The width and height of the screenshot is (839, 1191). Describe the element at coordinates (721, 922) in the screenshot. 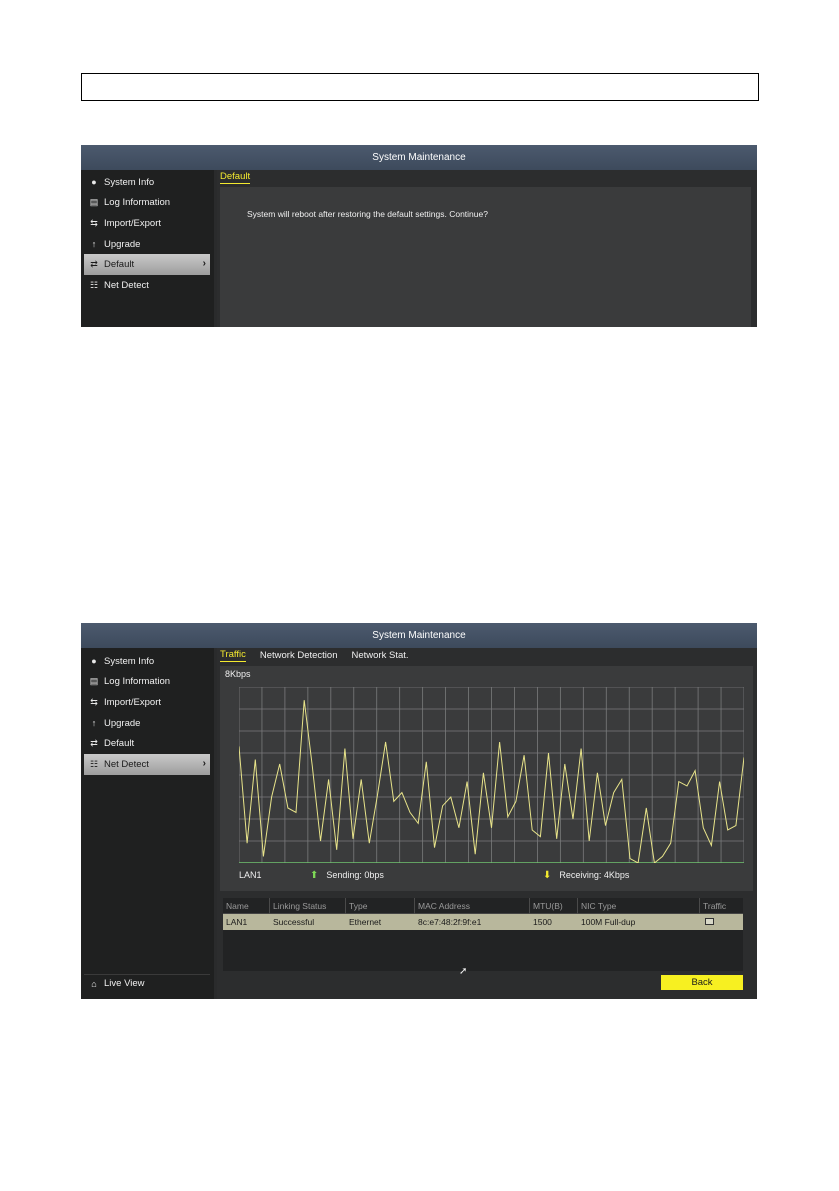

I see `cell-traffic` at that location.